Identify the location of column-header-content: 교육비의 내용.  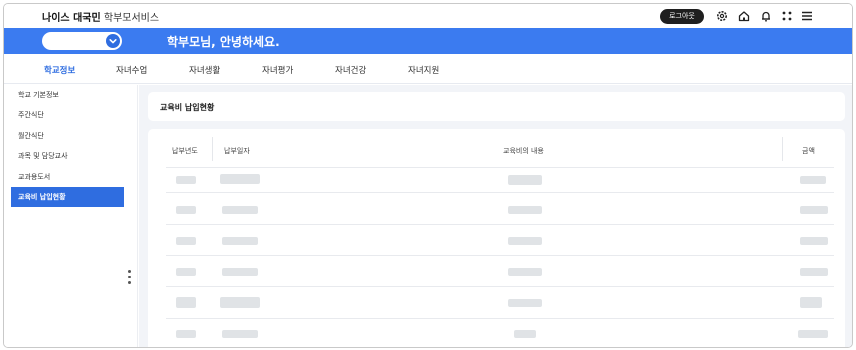
(523, 151).